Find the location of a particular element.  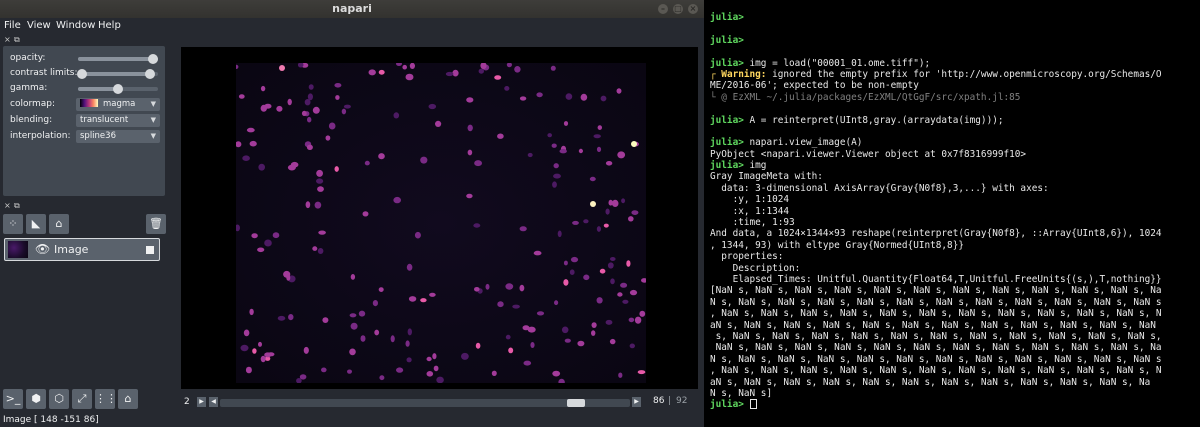

layer-name: Image is located at coordinates (71, 249).